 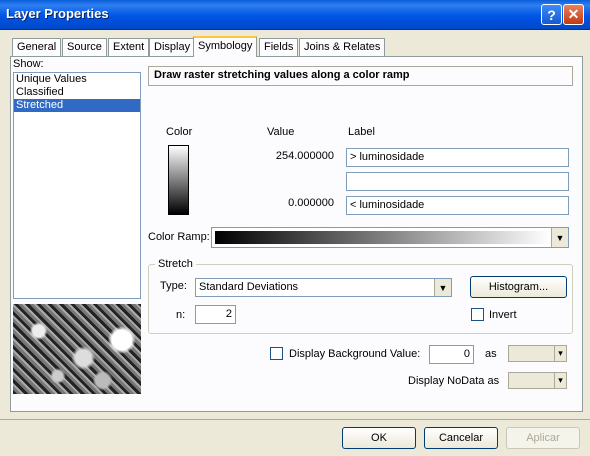 What do you see at coordinates (215, 314) in the screenshot?
I see `n-input: 2` at bounding box center [215, 314].